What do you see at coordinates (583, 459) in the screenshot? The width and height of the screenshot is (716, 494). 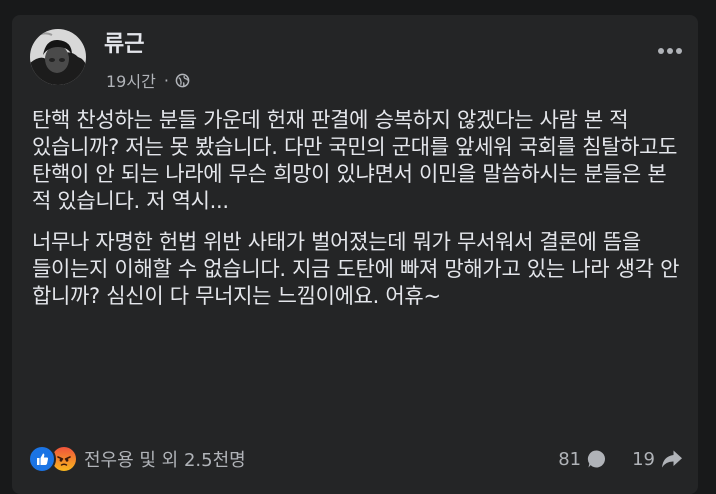 I see `comment-count: 81` at bounding box center [583, 459].